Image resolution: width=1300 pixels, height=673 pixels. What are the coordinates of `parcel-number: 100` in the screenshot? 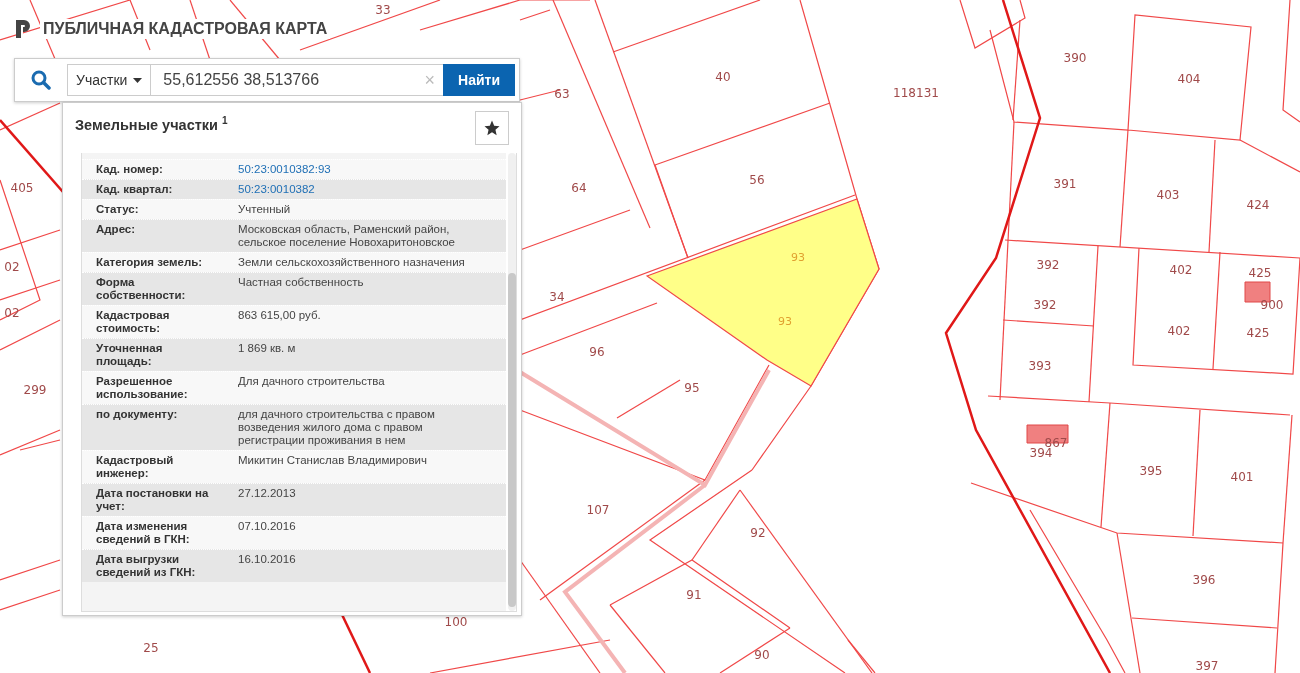 It's located at (456, 622).